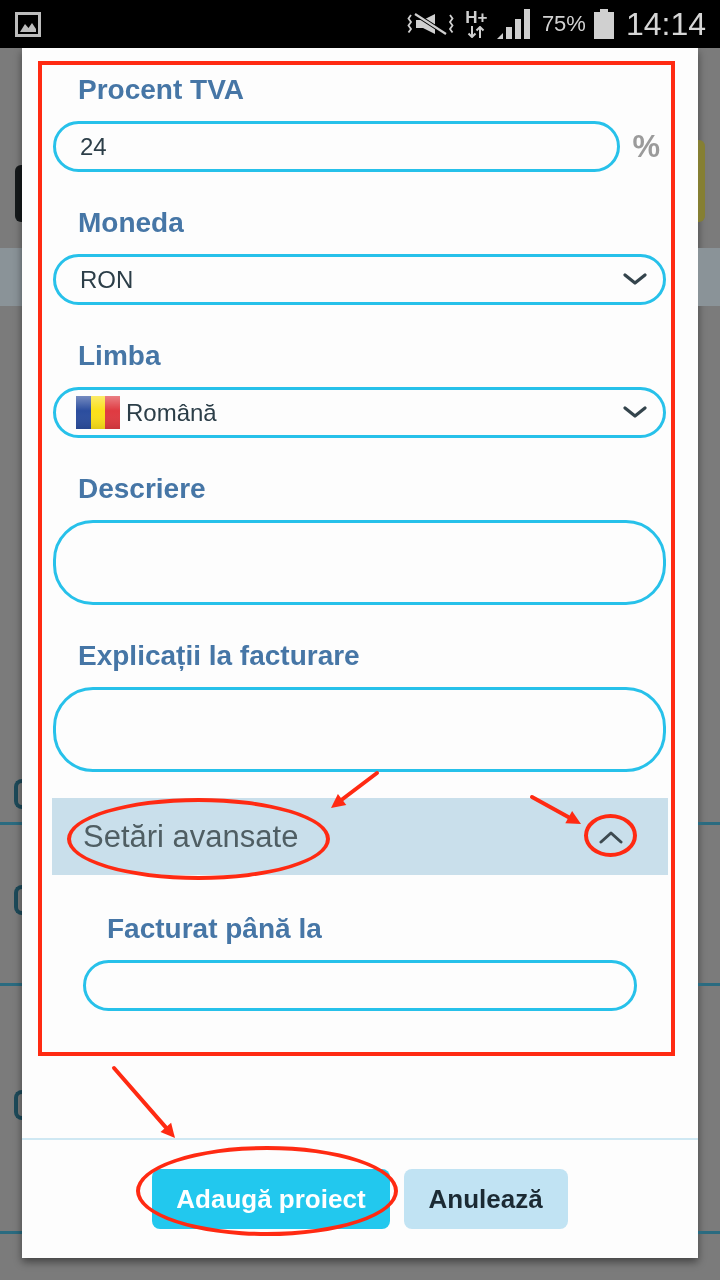 This screenshot has height=1280, width=720. Describe the element at coordinates (430, 24) in the screenshot. I see `vibrate-mute-icon` at that location.